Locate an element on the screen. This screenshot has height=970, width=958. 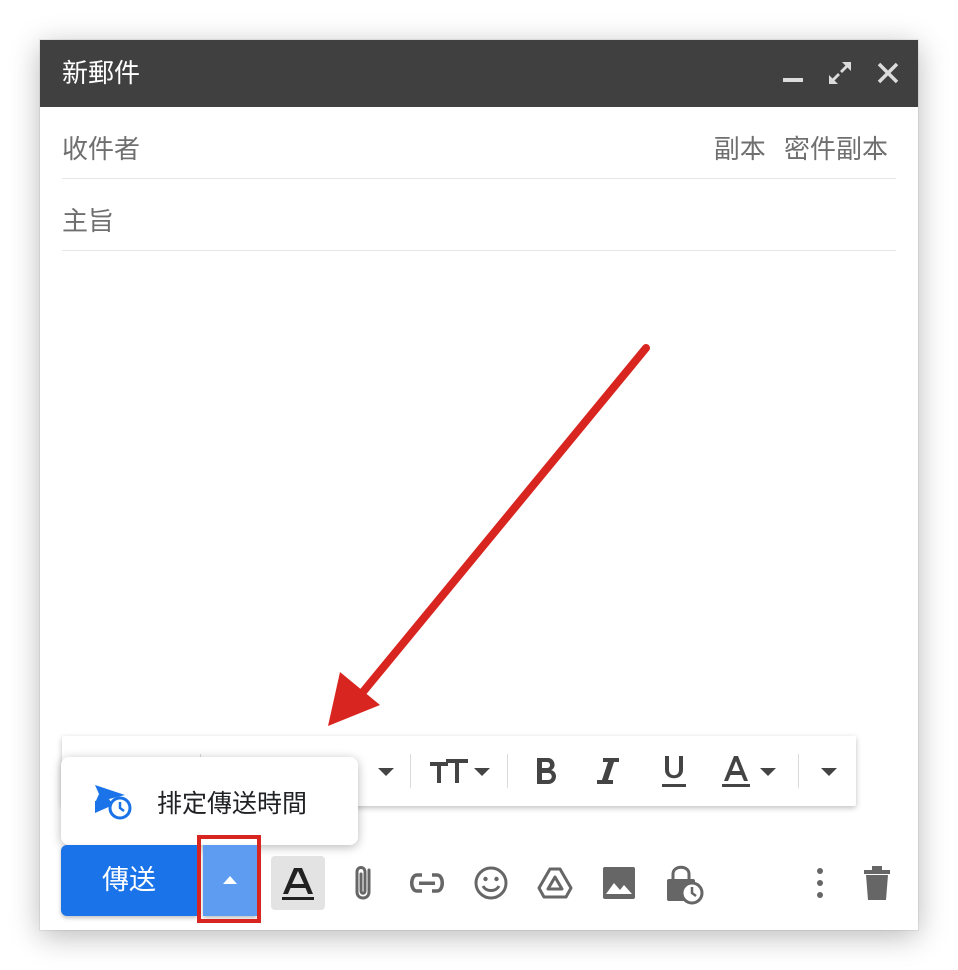
subject-row: 主旨 is located at coordinates (479, 215).